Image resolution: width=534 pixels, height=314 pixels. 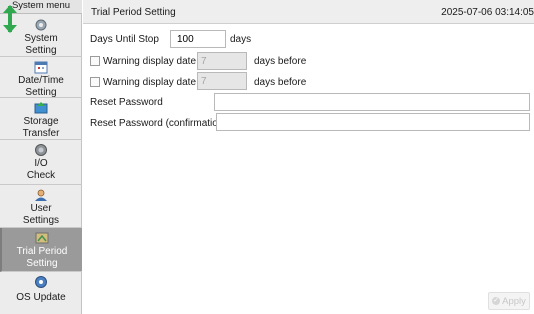 What do you see at coordinates (126, 102) in the screenshot?
I see `reset-password-label: Reset Password` at bounding box center [126, 102].